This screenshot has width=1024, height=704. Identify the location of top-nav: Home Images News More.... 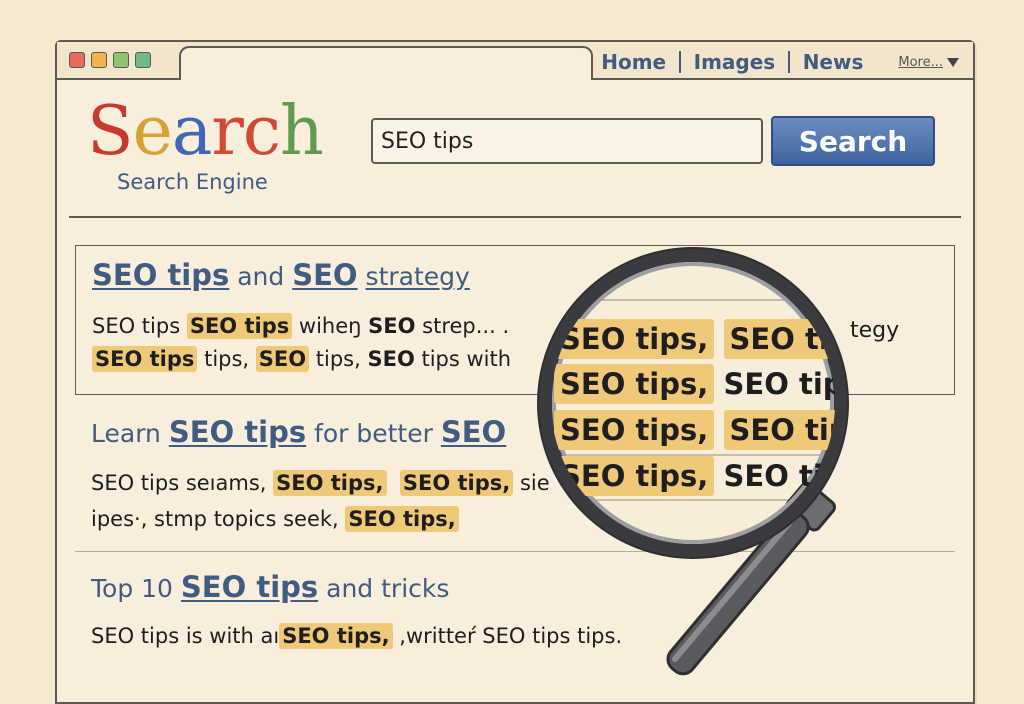
(775, 62).